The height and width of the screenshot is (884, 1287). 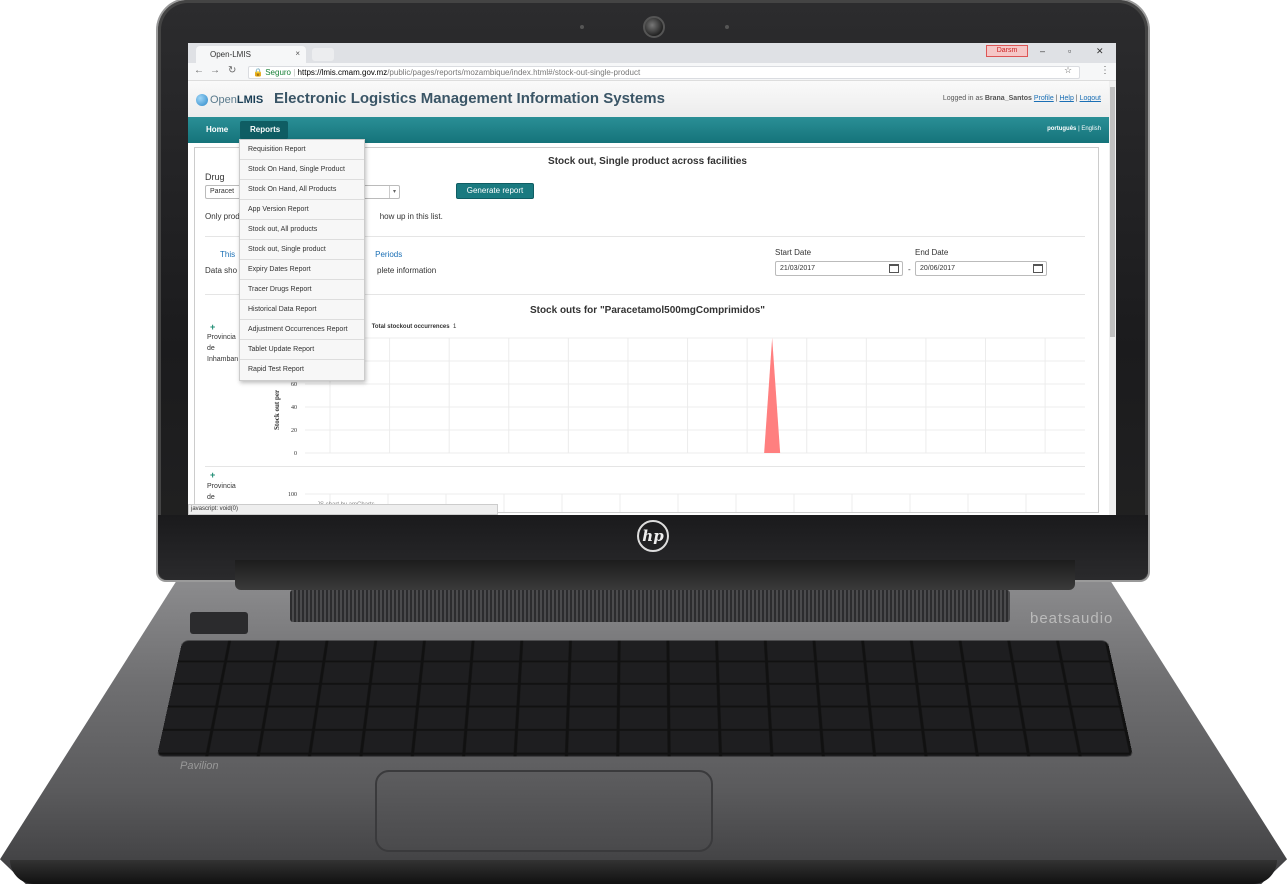 I want to click on stockout-summary: 0 Total stockout occurrences 1, so click(x=408, y=327).